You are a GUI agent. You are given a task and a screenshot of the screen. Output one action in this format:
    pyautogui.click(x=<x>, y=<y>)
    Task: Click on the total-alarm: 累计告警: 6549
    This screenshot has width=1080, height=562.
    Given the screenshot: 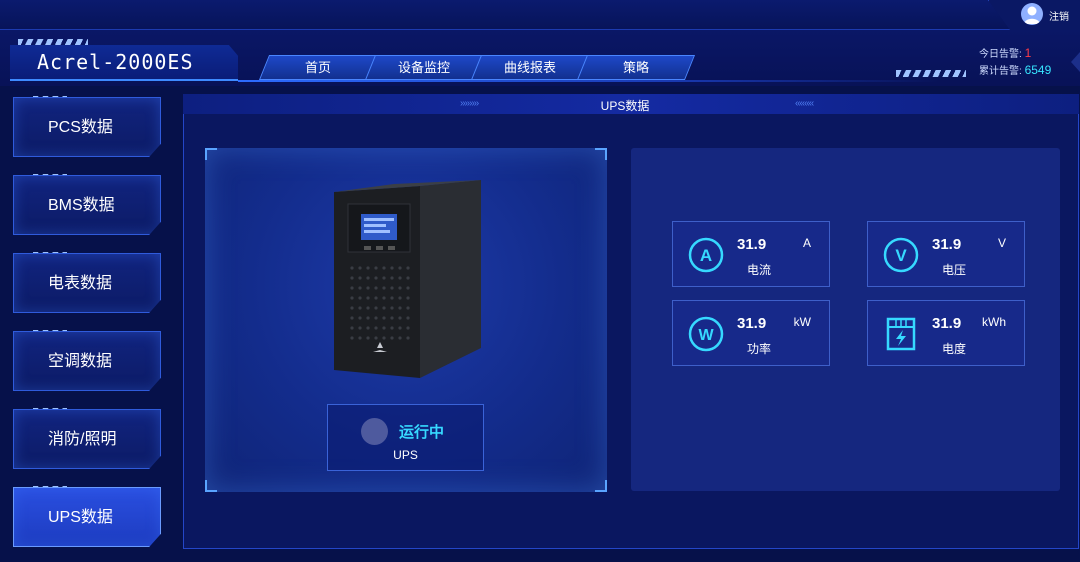 What is the action you would take?
    pyautogui.click(x=1015, y=69)
    